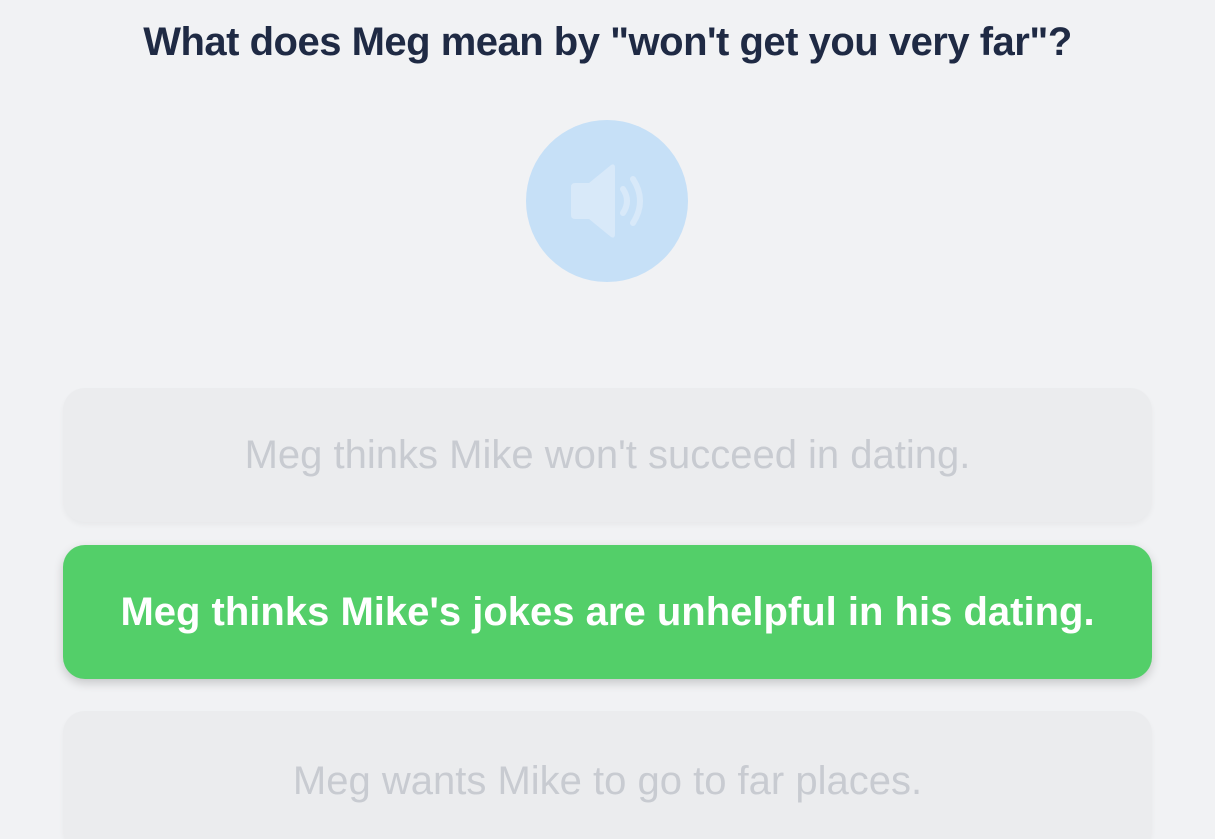 The width and height of the screenshot is (1215, 839). I want to click on answer-option-3: Meg wants Mike to go to far places., so click(607, 775).